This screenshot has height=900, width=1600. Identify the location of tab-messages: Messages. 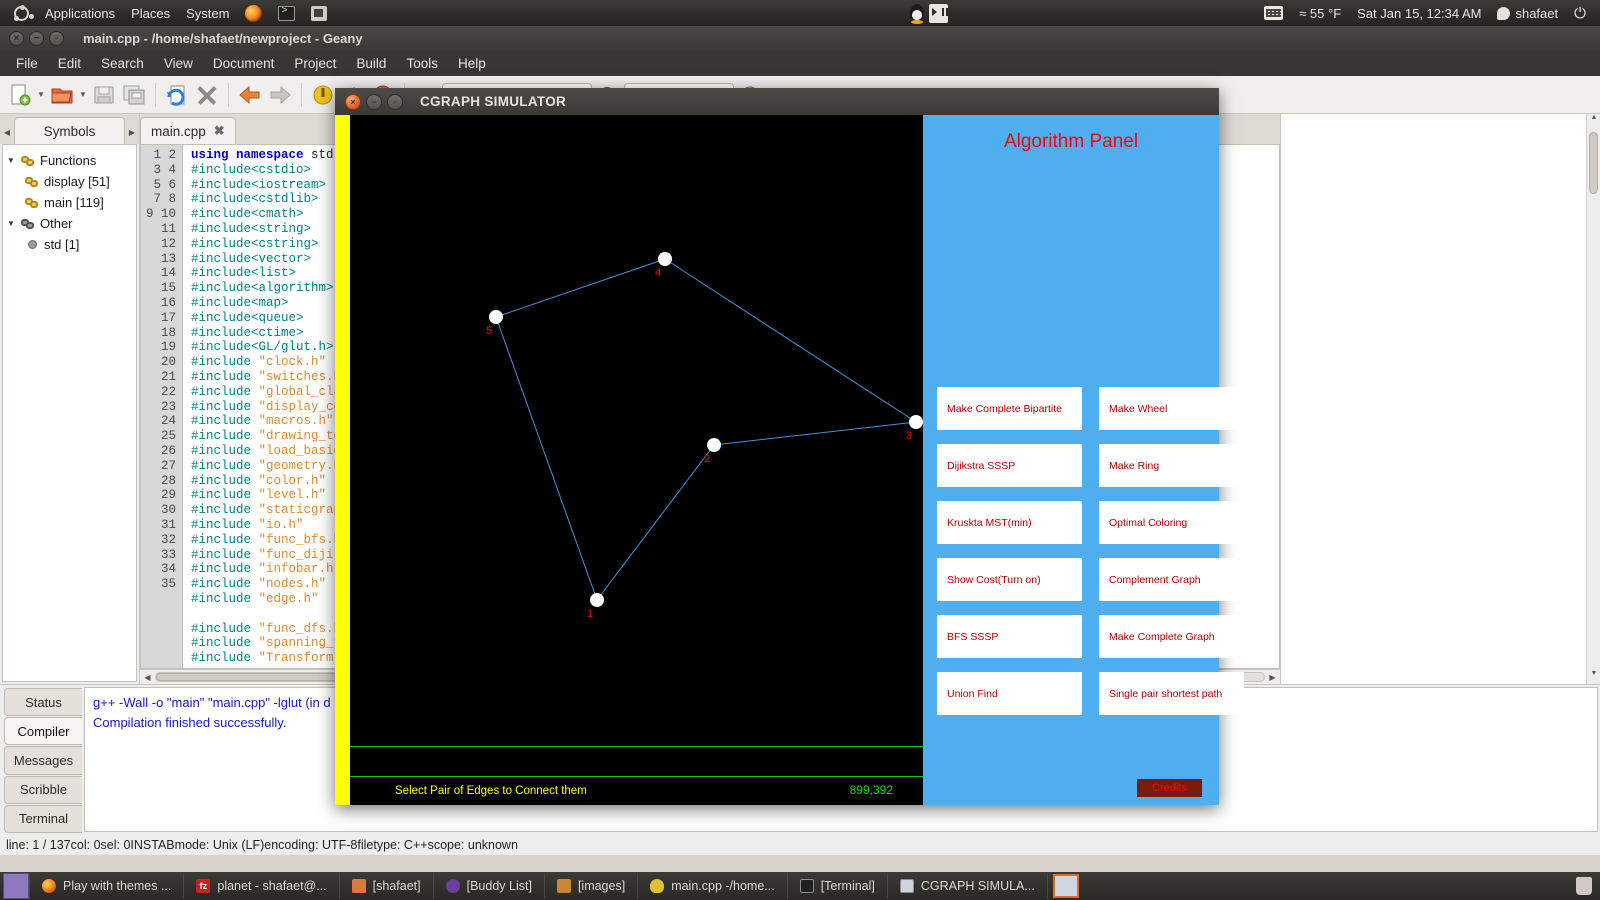
(43, 760).